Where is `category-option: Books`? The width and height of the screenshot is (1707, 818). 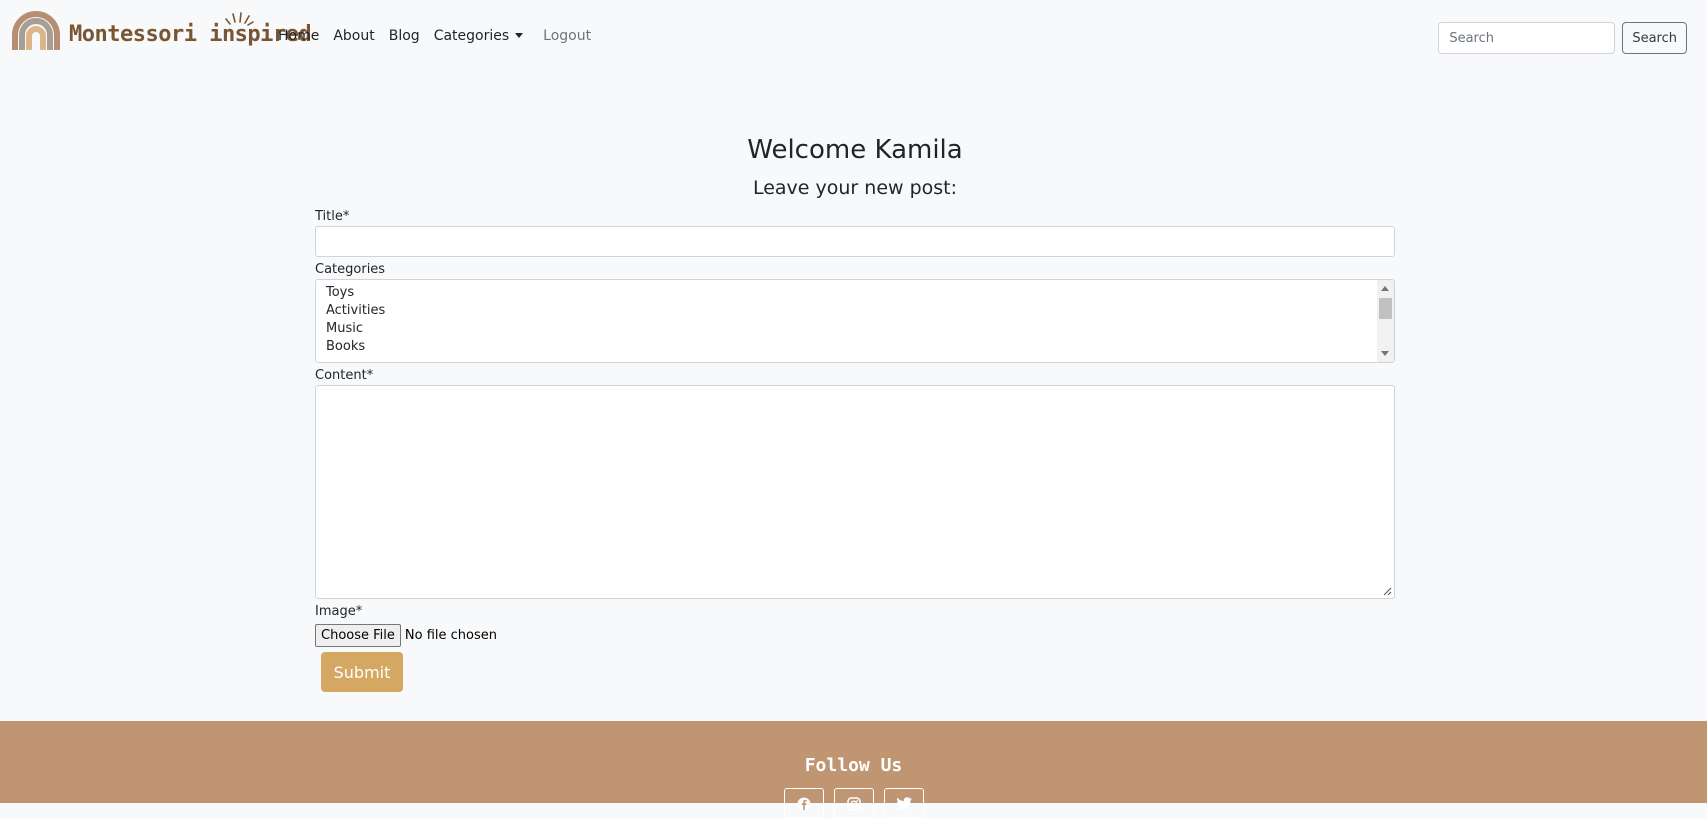 category-option: Books is located at coordinates (855, 347).